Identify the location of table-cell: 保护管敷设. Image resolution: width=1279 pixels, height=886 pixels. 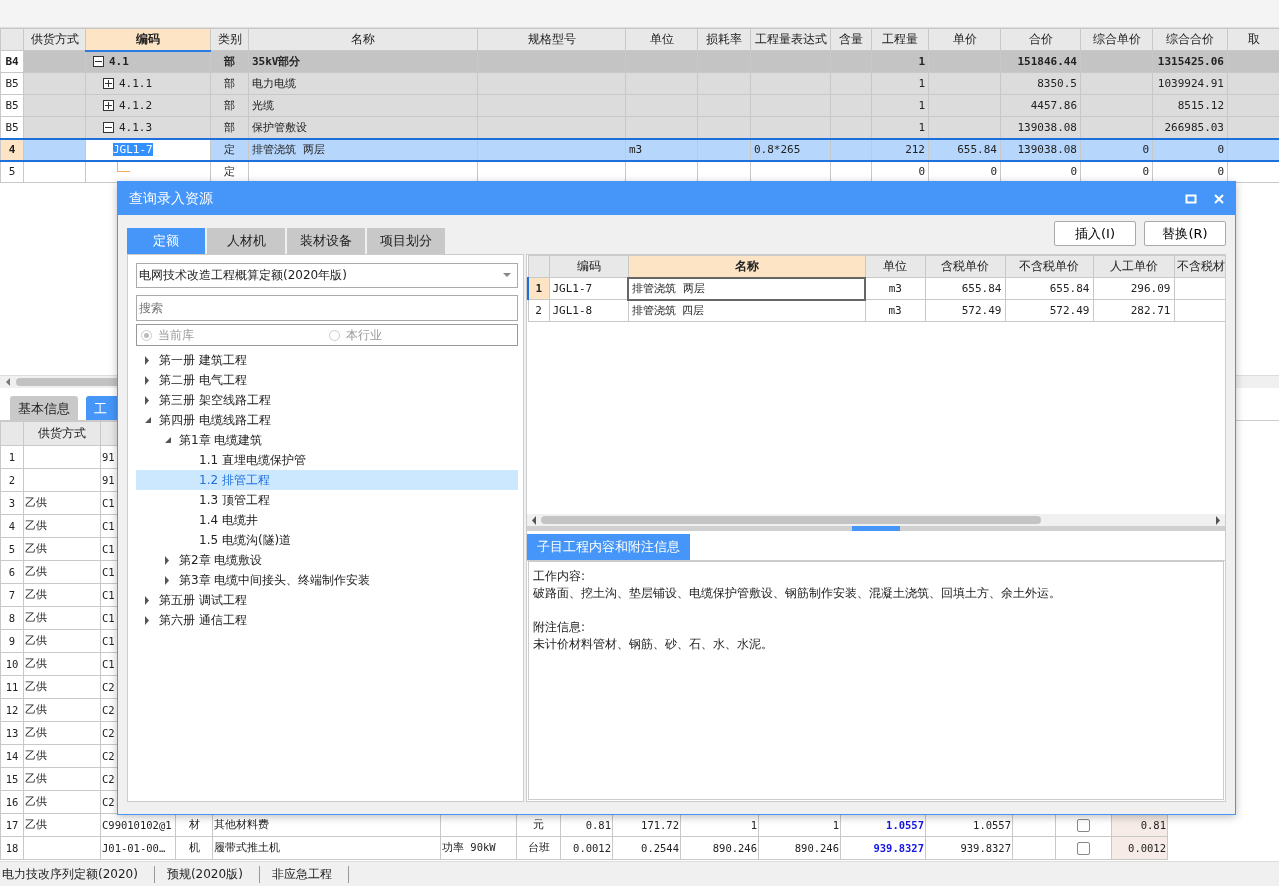
(363, 127).